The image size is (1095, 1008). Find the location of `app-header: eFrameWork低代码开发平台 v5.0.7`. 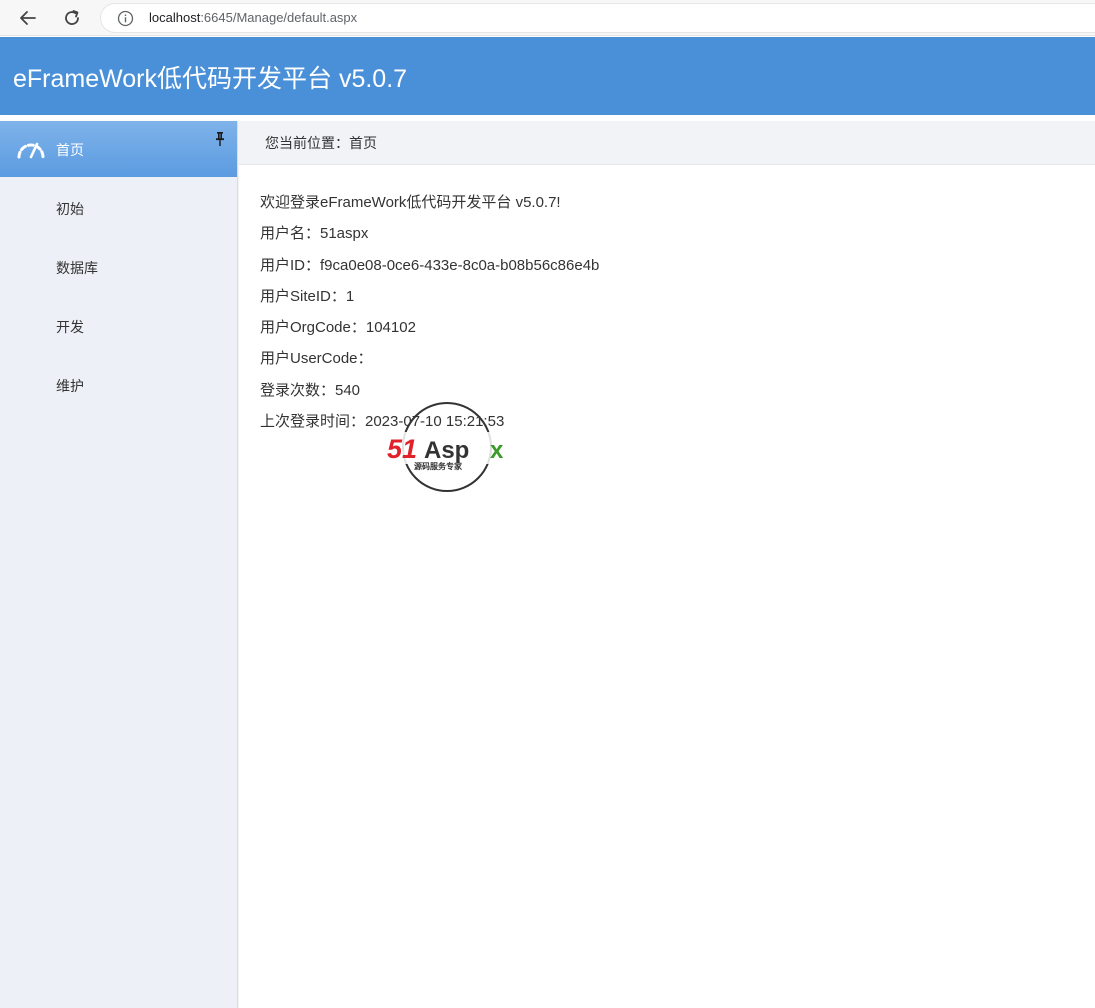

app-header: eFrameWork低代码开发平台 v5.0.7 is located at coordinates (547, 76).